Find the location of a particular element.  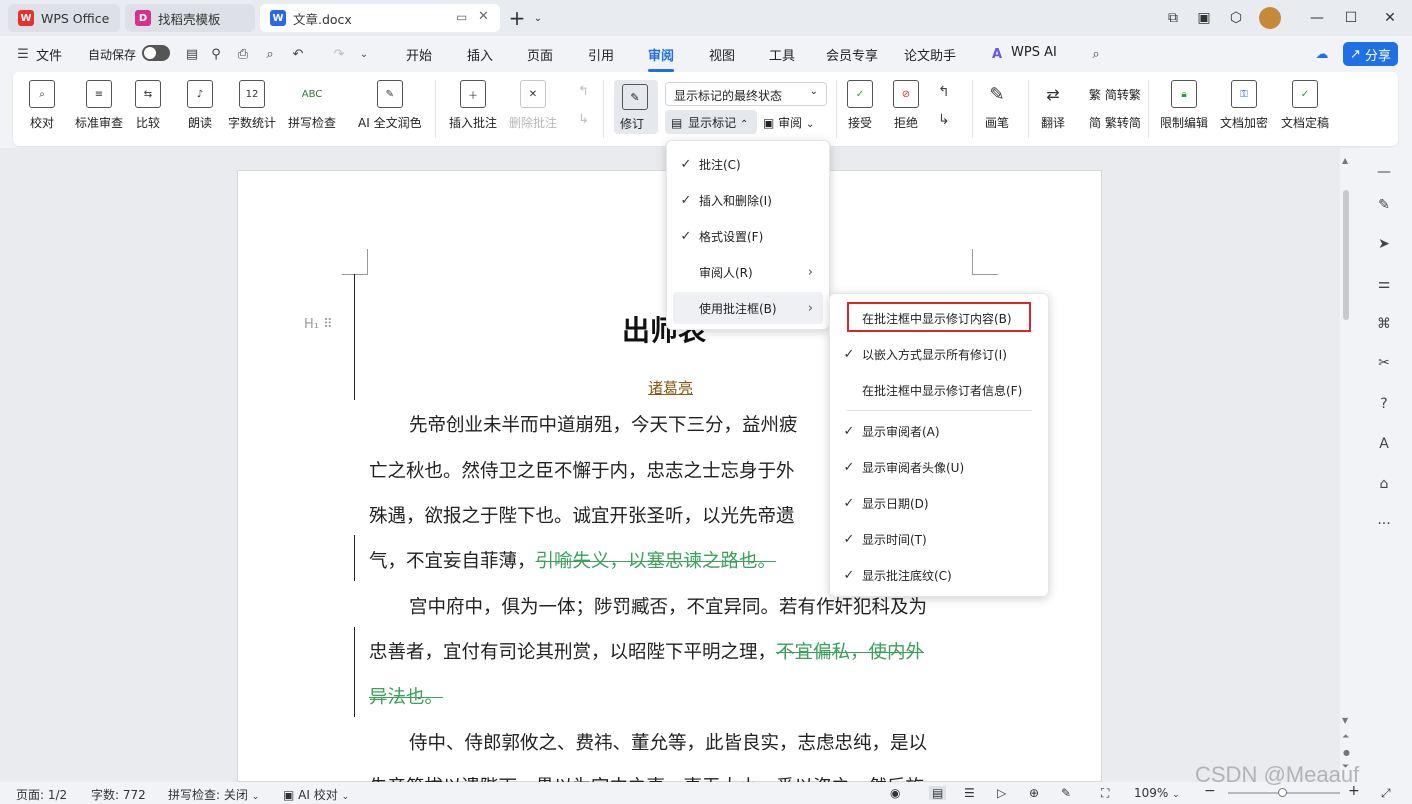

close-tab-icon: ✕ is located at coordinates (483, 16).